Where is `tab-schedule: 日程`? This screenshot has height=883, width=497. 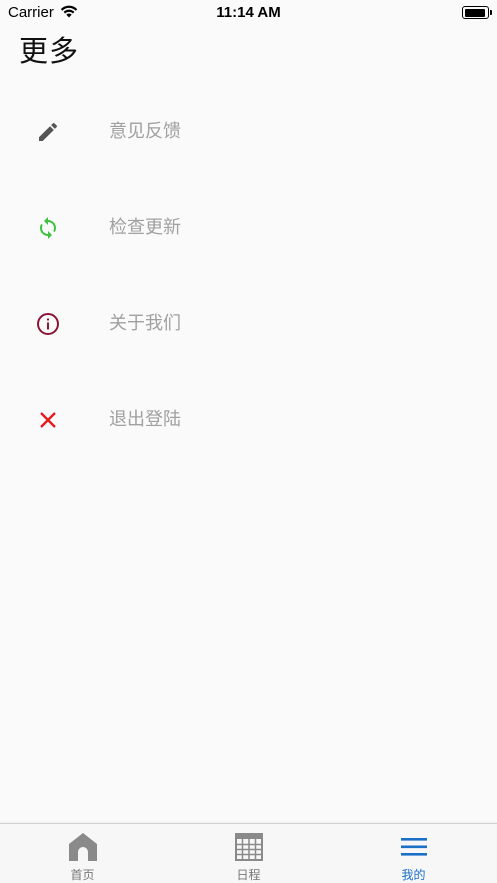 tab-schedule: 日程 is located at coordinates (248, 853).